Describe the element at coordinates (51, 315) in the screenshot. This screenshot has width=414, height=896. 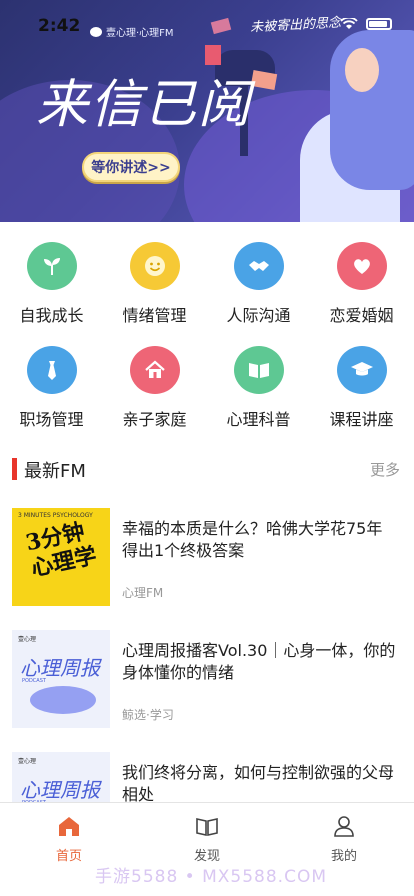
I see `category-label: 自我成长` at that location.